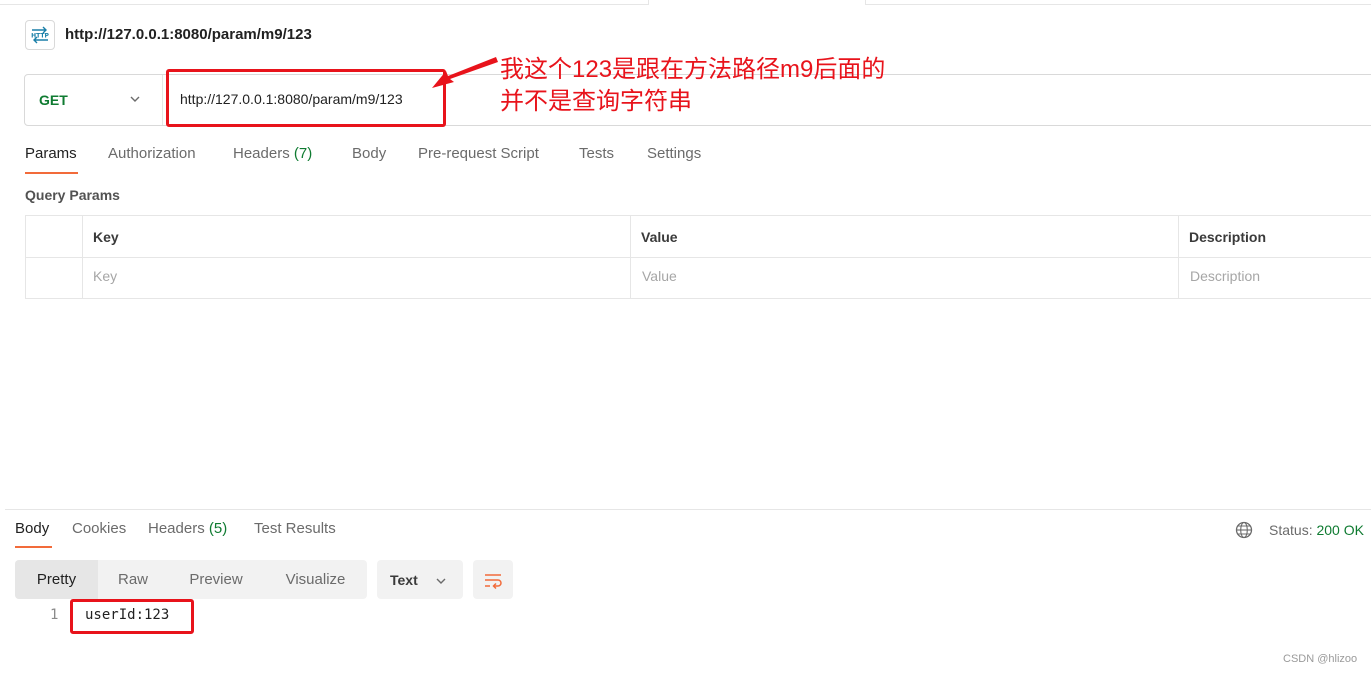 Image resolution: width=1371 pixels, height=674 pixels. What do you see at coordinates (303, 153) in the screenshot?
I see `headers-count: (7)` at bounding box center [303, 153].